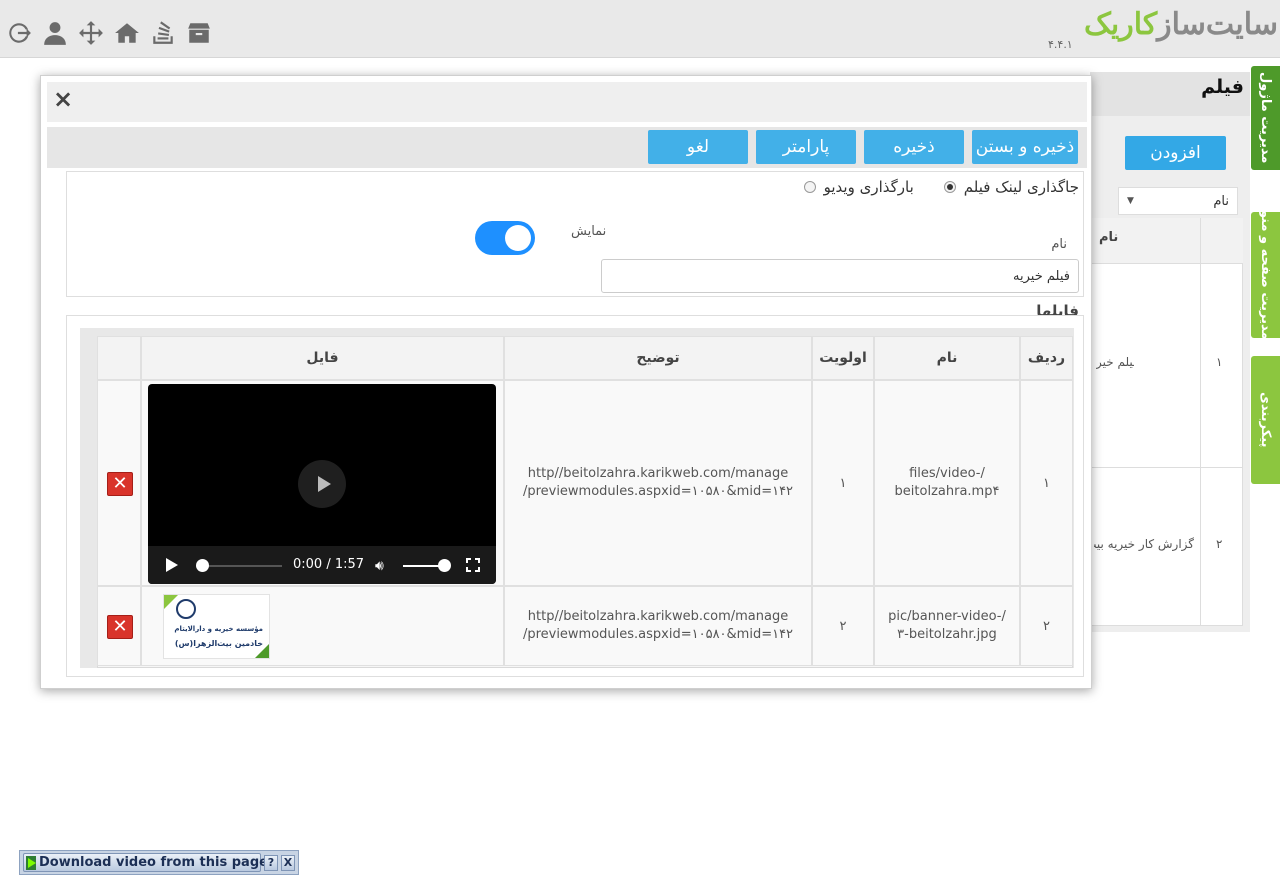 The height and width of the screenshot is (889, 1280). I want to click on background-column-divider, so click(1200, 422).